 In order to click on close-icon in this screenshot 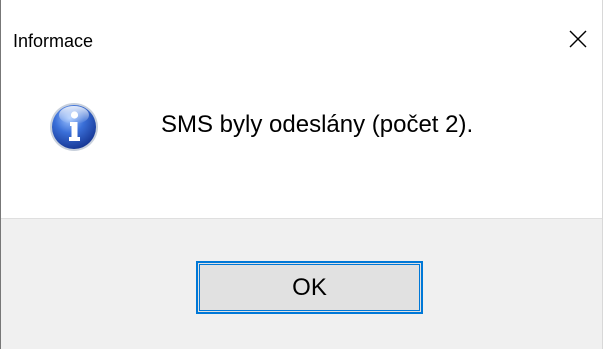, I will do `click(578, 39)`.